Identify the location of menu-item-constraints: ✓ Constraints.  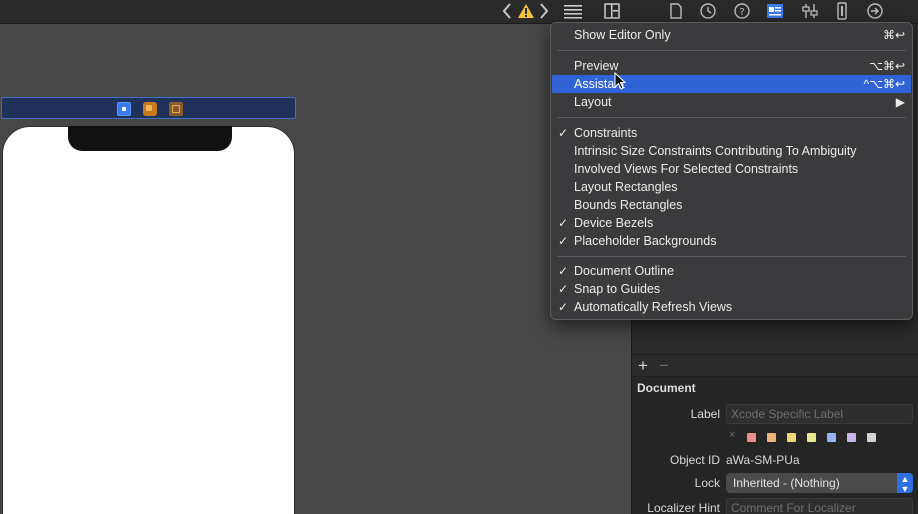
(731, 133).